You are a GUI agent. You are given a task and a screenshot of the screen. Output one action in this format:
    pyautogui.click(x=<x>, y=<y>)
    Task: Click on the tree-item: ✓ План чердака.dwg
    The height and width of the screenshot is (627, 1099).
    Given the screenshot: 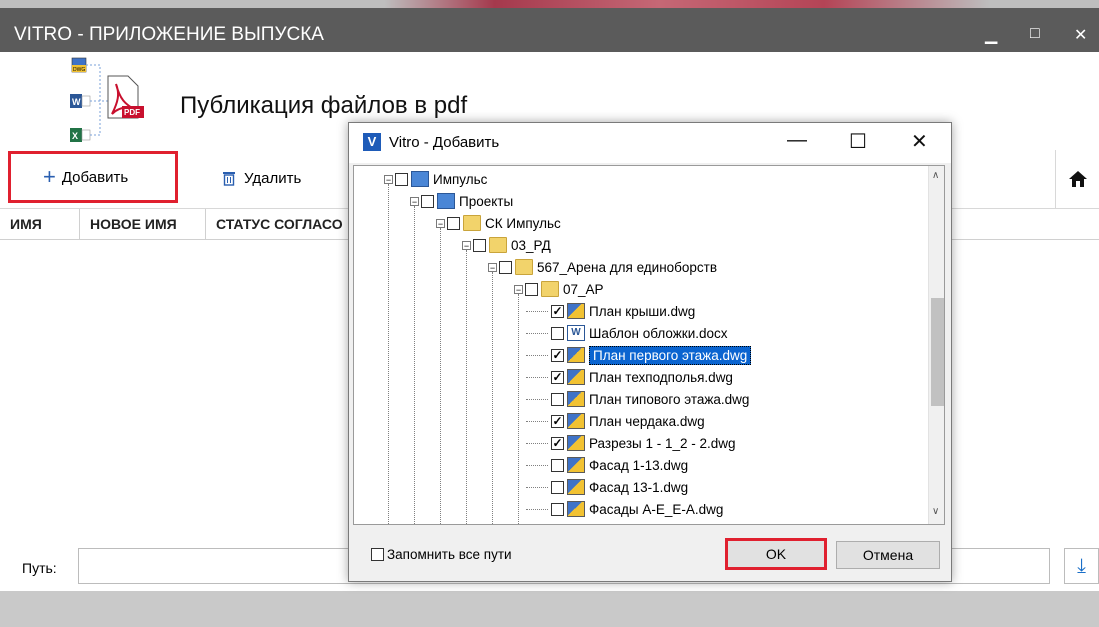 What is the action you would take?
    pyautogui.click(x=622, y=421)
    